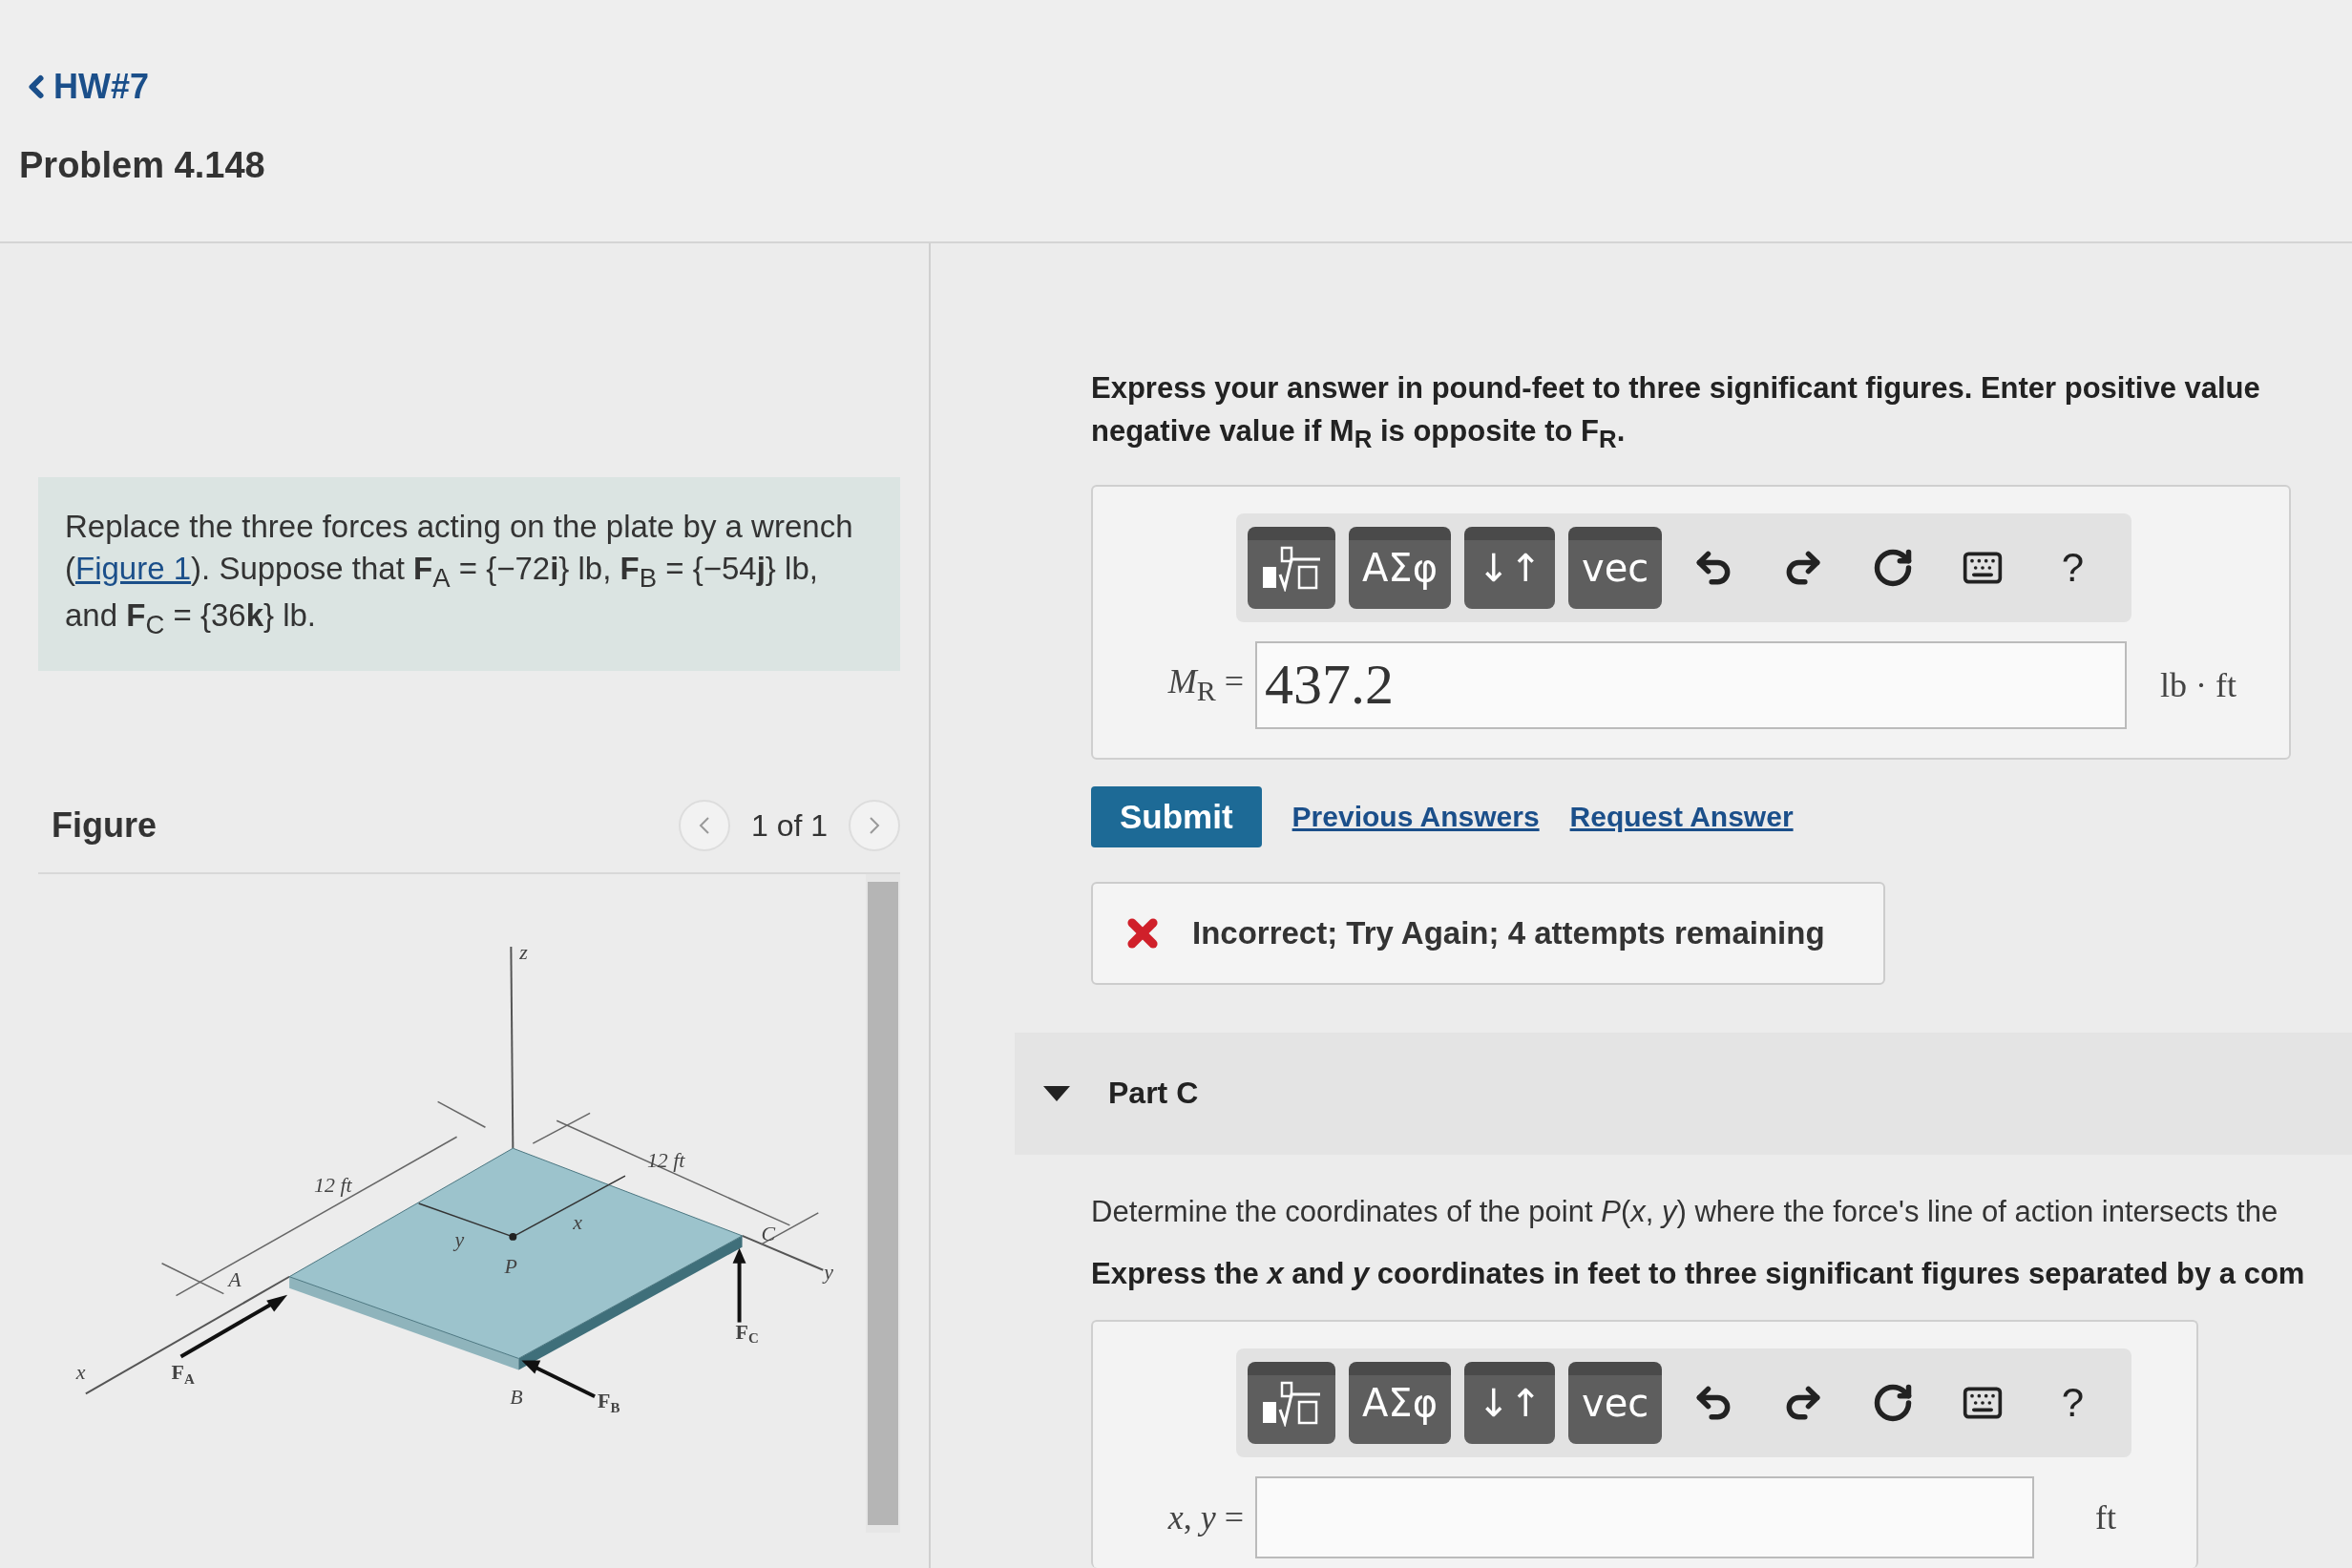 Image resolution: width=2352 pixels, height=1568 pixels. I want to click on feedback-text: Incorrect; Try Again; 4 attempts remaining, so click(1509, 933).